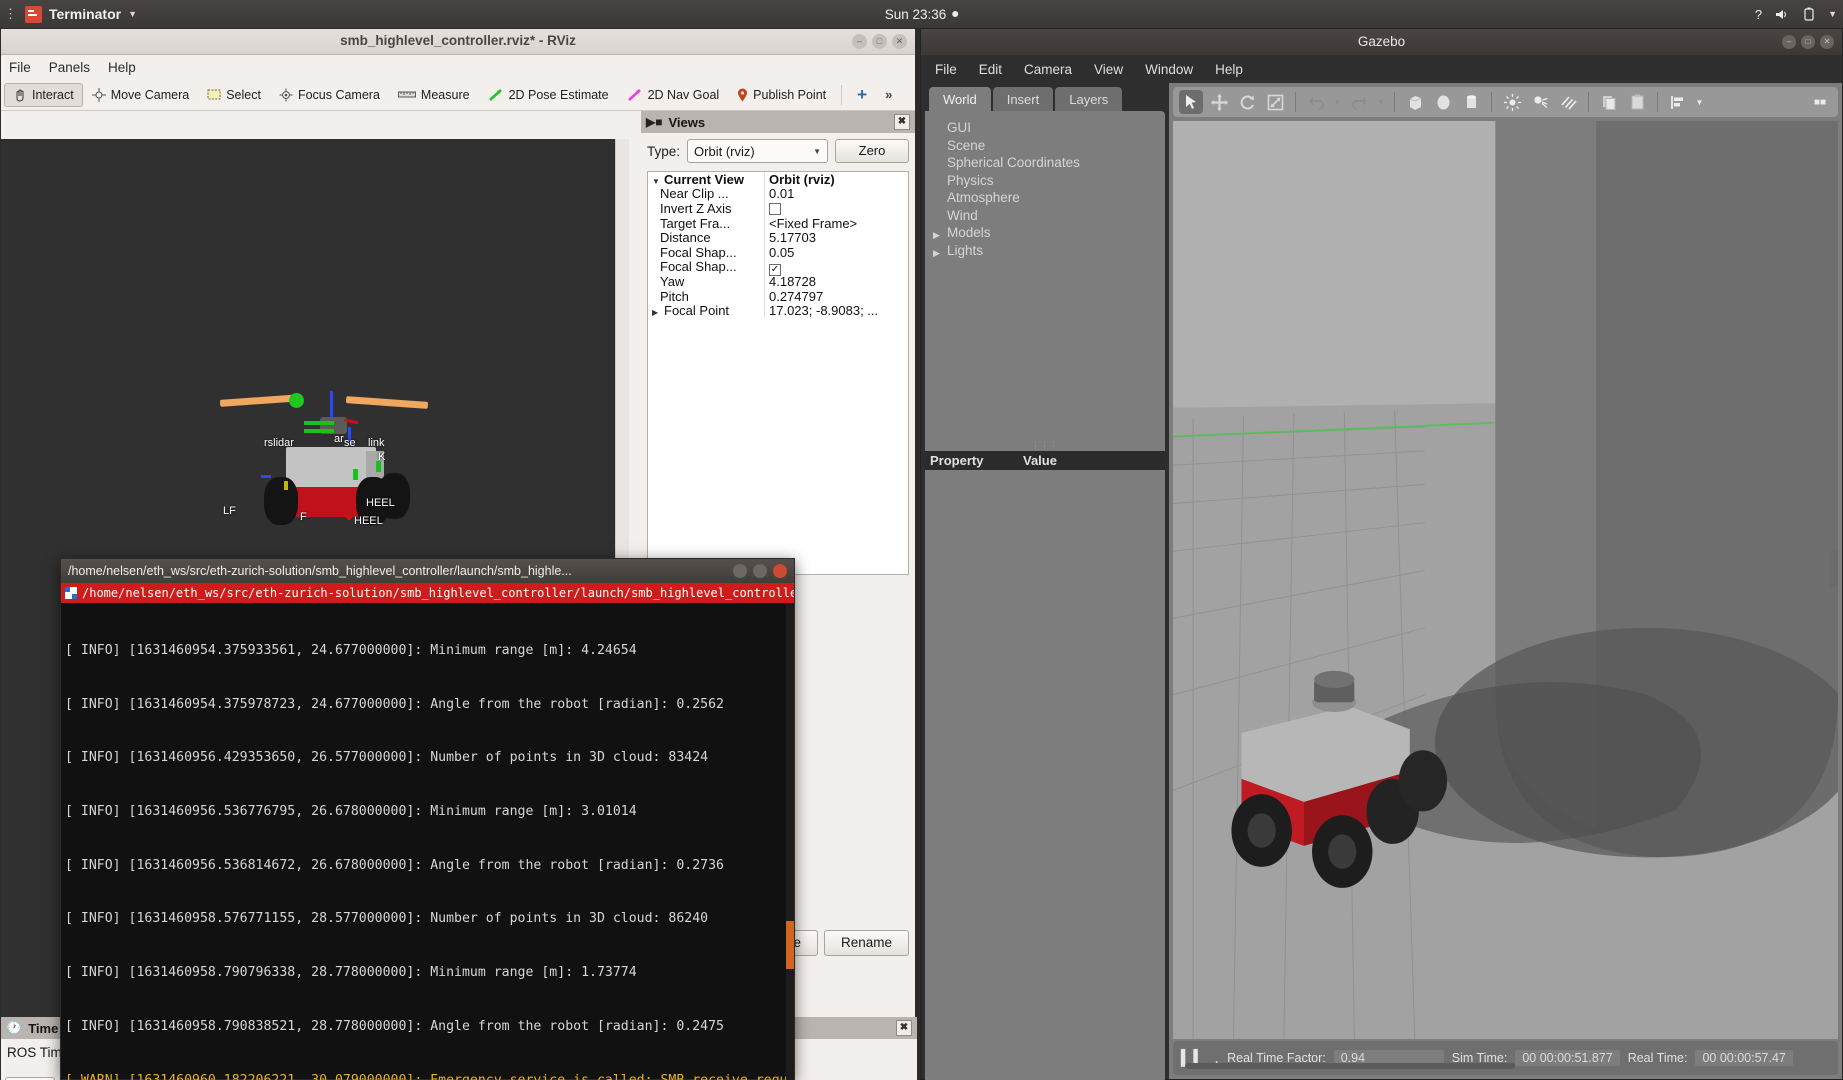  Describe the element at coordinates (1637, 102) in the screenshot. I see `paste-icon` at that location.